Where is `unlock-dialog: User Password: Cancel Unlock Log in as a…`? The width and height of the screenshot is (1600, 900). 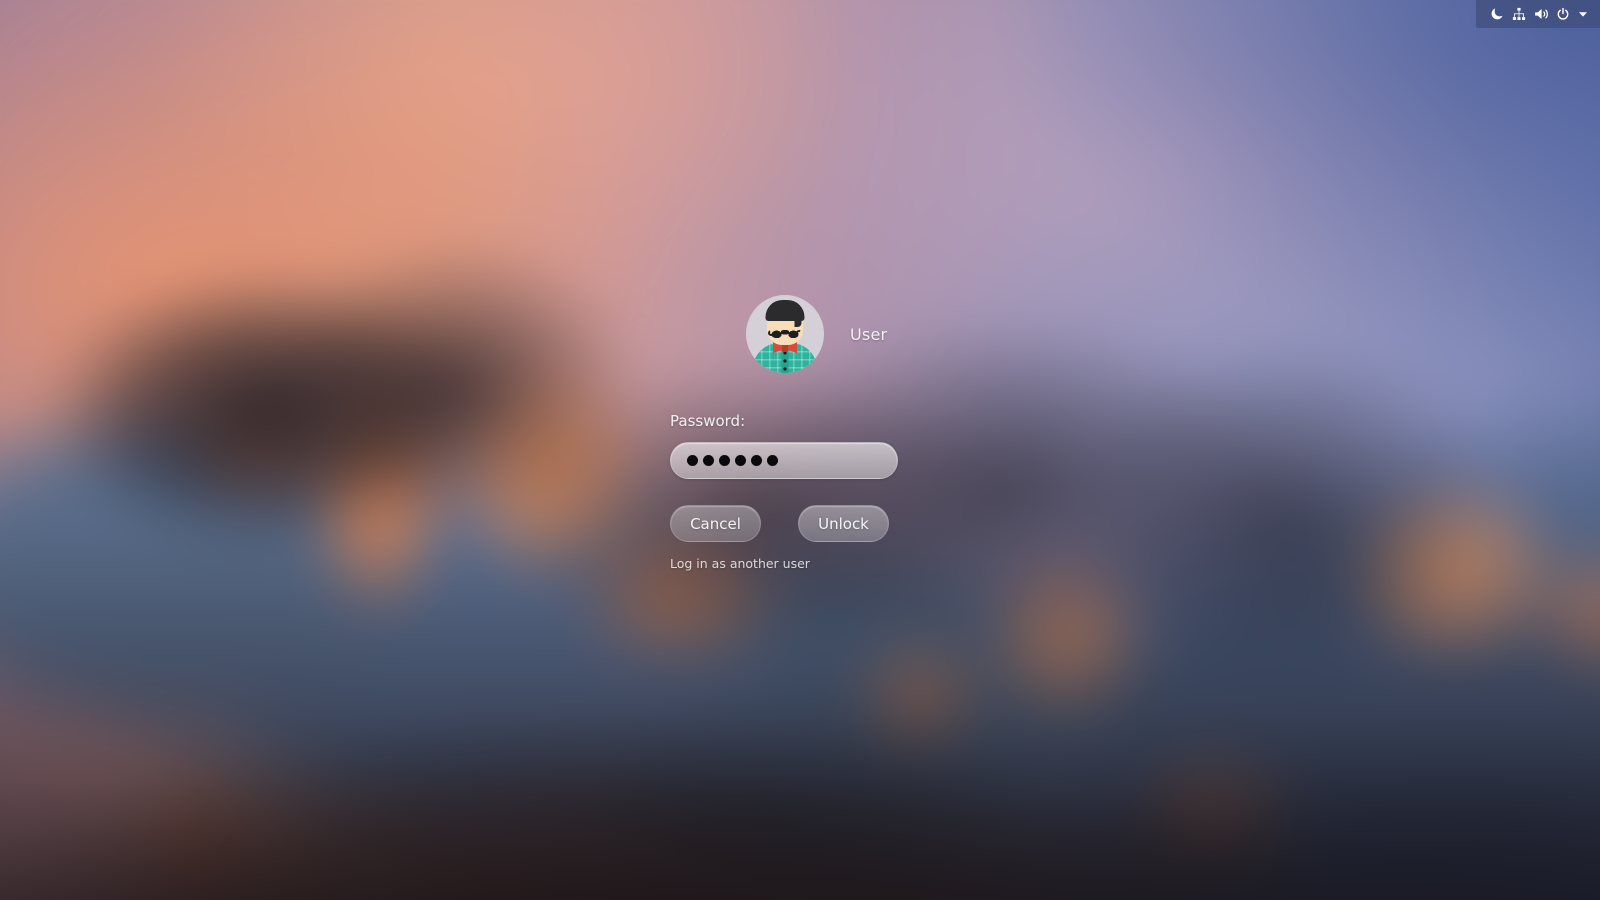 unlock-dialog: User Password: Cancel Unlock Log in as a… is located at coordinates (880, 430).